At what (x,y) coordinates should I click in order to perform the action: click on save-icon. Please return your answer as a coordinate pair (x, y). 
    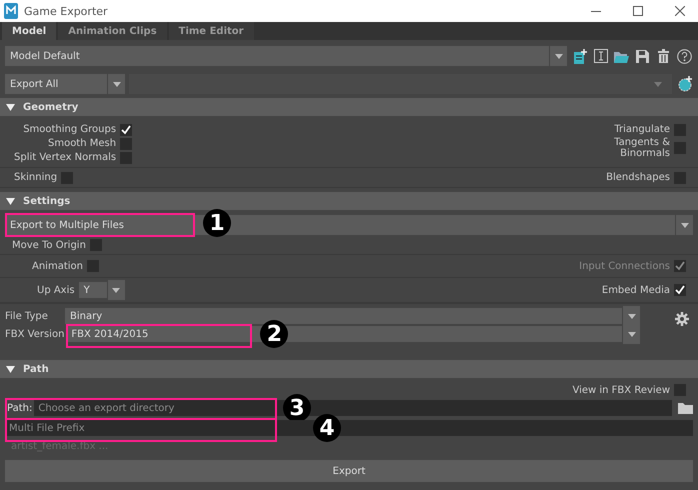
    Looking at the image, I should click on (642, 56).